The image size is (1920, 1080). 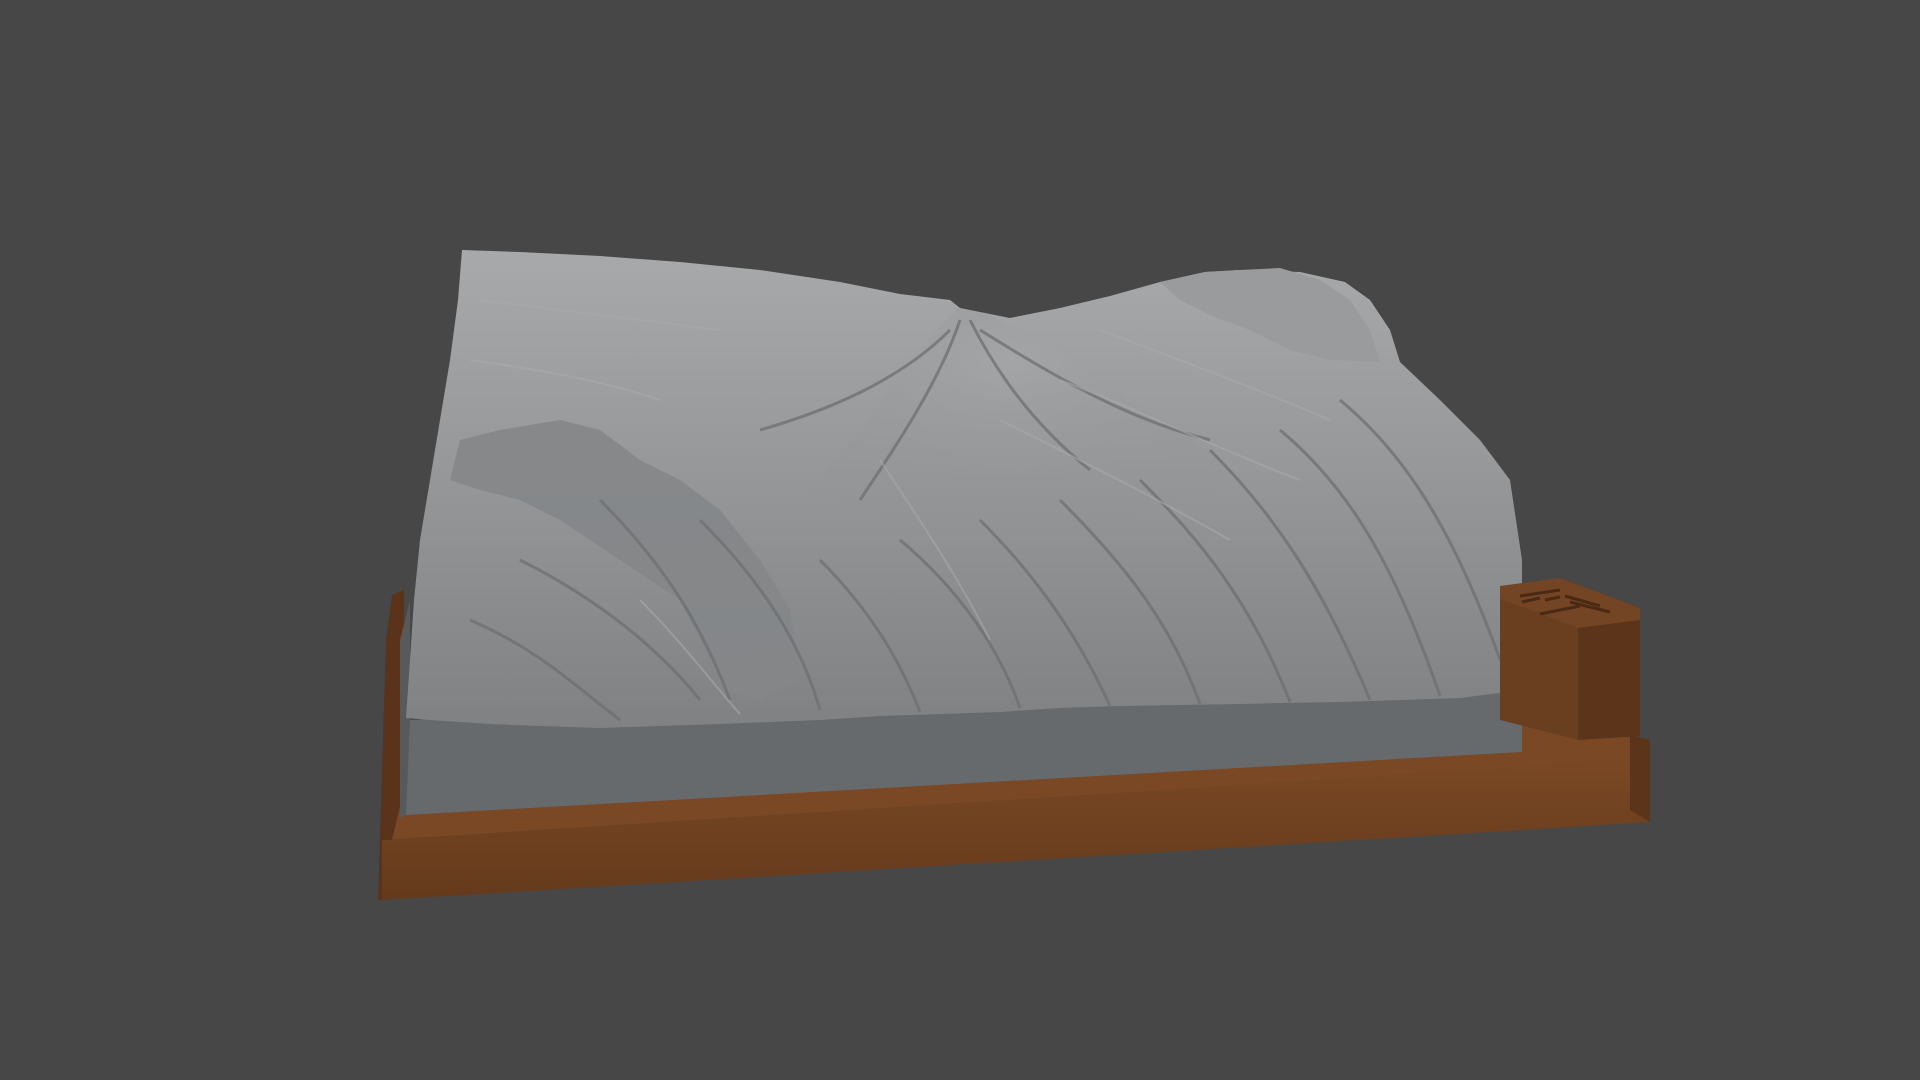 I want to click on frame-right-end, so click(x=1640, y=778).